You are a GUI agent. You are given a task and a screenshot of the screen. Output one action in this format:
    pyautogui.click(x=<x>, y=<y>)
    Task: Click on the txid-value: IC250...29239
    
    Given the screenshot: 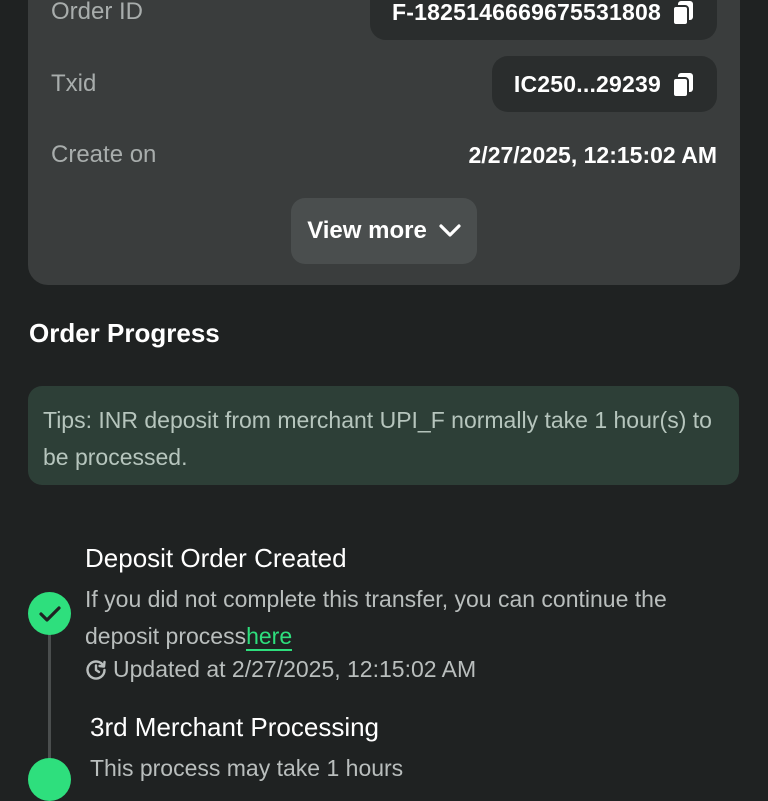 What is the action you would take?
    pyautogui.click(x=587, y=83)
    